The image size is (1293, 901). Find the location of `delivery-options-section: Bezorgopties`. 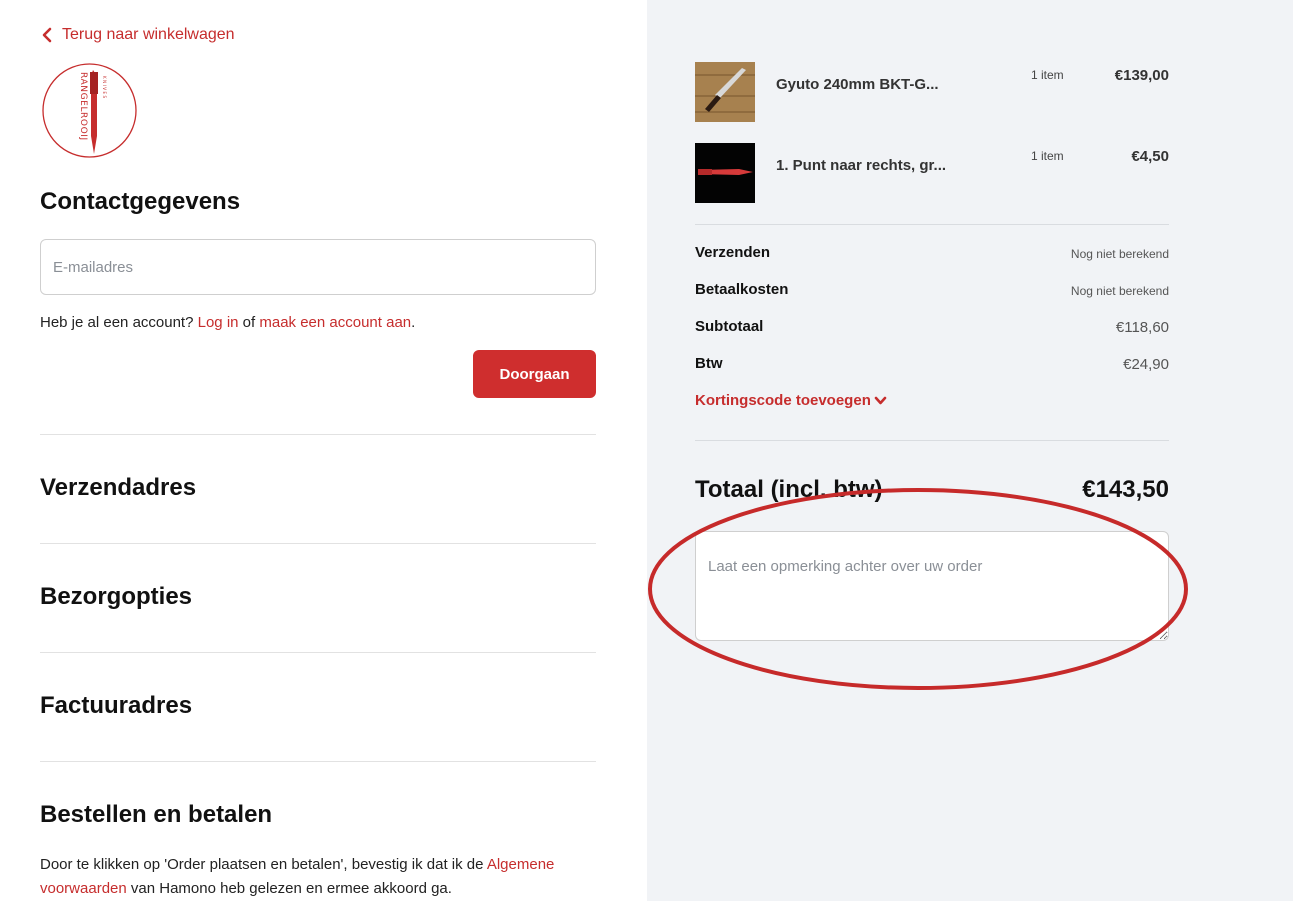

delivery-options-section: Bezorgopties is located at coordinates (116, 597).